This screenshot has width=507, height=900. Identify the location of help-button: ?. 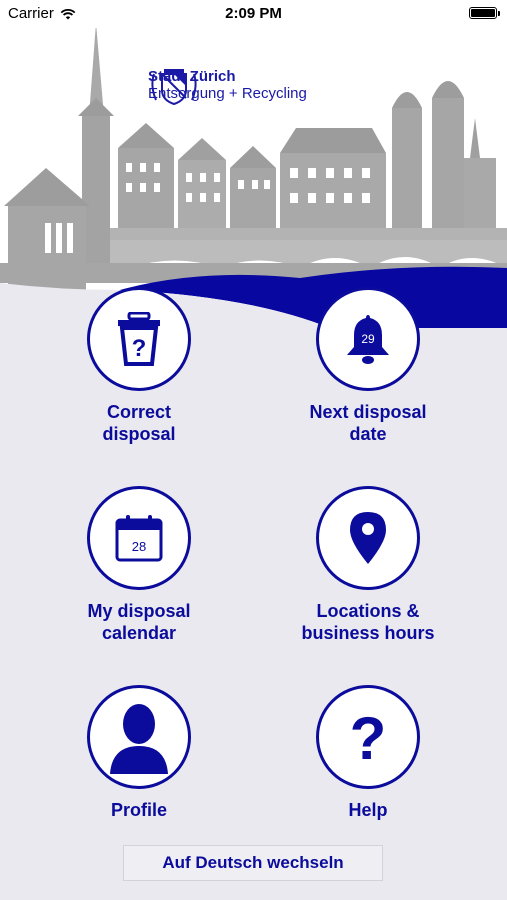
(368, 737).